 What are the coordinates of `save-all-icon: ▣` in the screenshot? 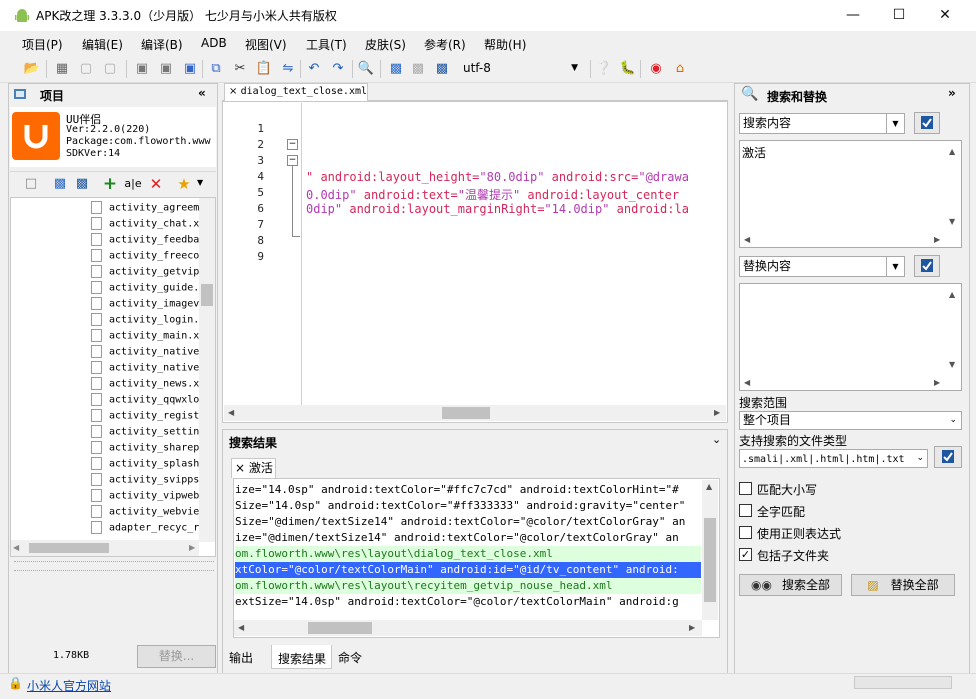 It's located at (166, 69).